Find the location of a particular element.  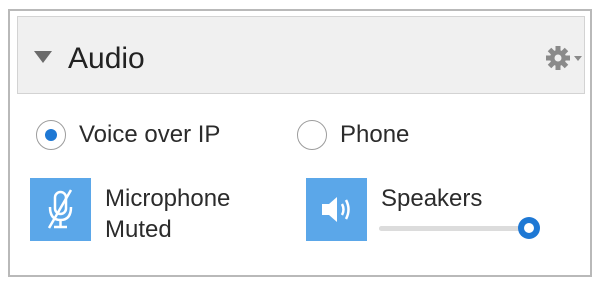

speakers-toggle-button is located at coordinates (336, 209).